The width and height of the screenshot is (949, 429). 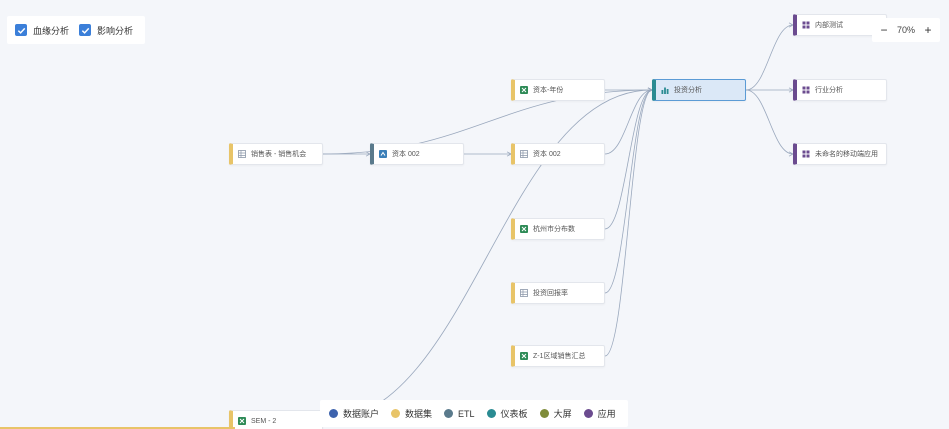 What do you see at coordinates (829, 90) in the screenshot?
I see `node-label: 行业分析` at bounding box center [829, 90].